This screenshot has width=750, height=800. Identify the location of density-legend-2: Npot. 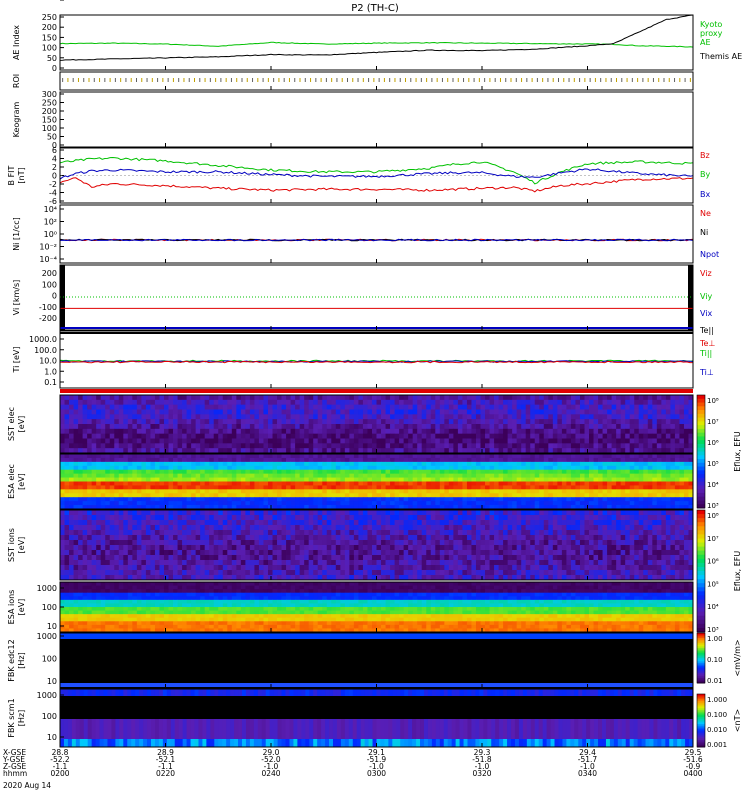
(709, 254).